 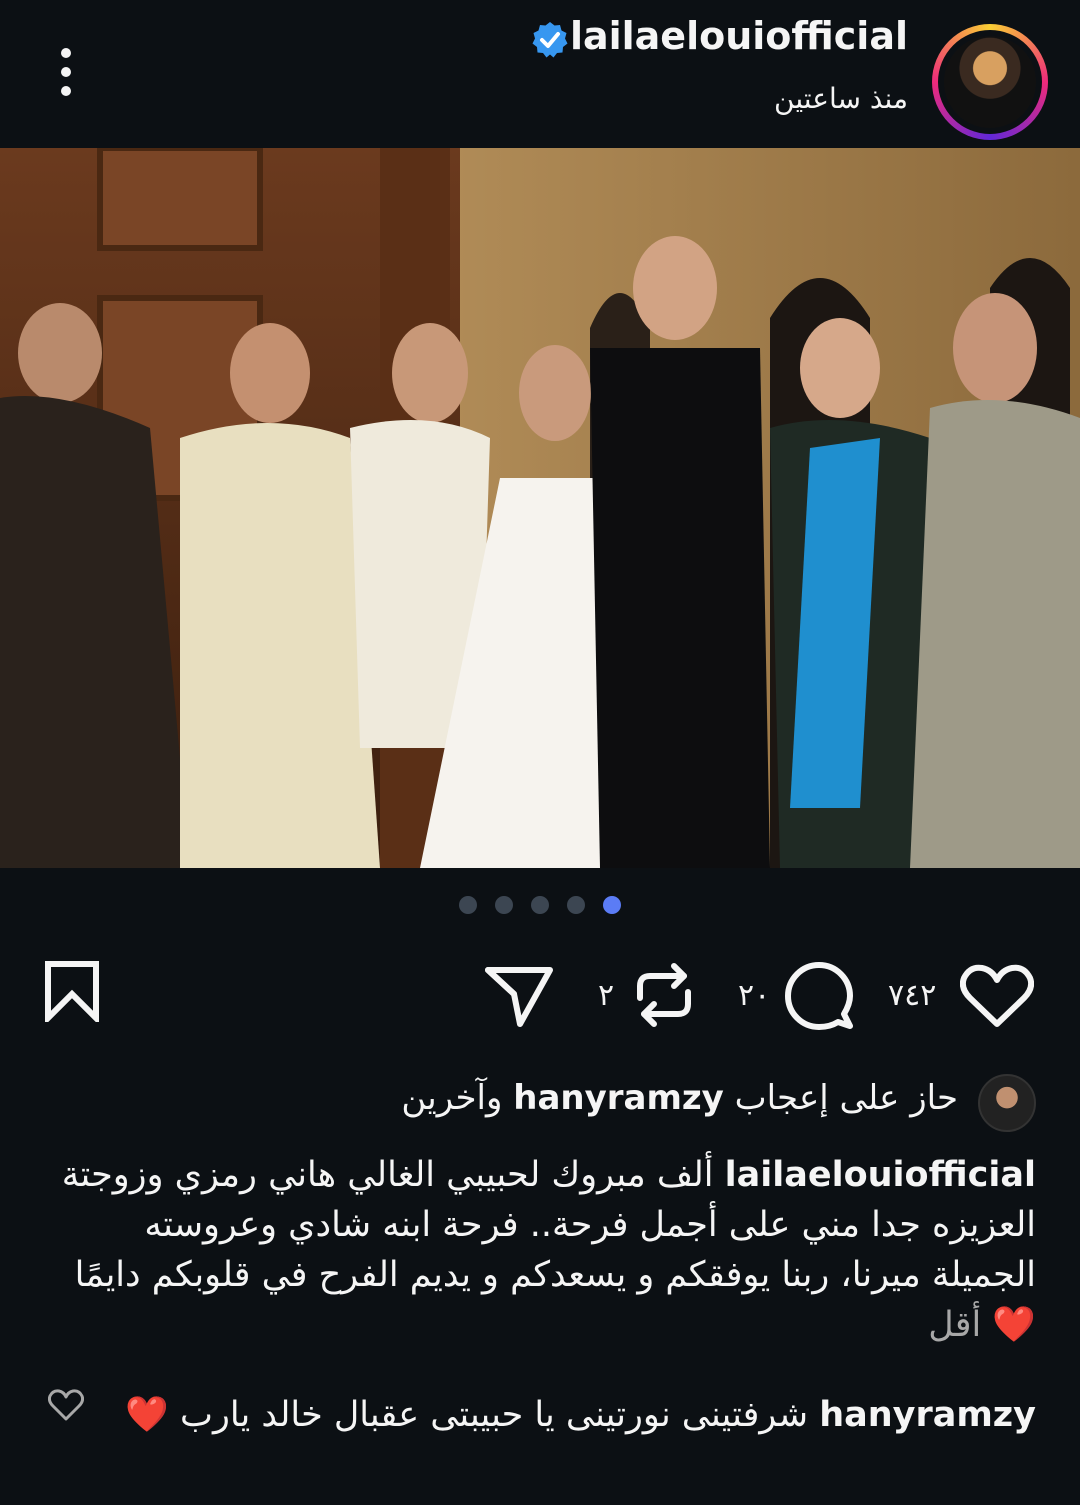 I want to click on like-count: ٧٤٢, so click(x=912, y=995).